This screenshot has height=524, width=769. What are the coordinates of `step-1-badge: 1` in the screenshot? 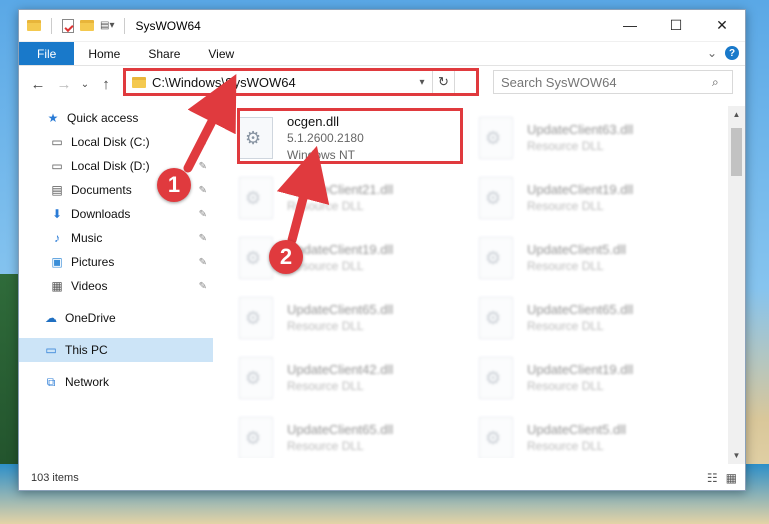 It's located at (174, 185).